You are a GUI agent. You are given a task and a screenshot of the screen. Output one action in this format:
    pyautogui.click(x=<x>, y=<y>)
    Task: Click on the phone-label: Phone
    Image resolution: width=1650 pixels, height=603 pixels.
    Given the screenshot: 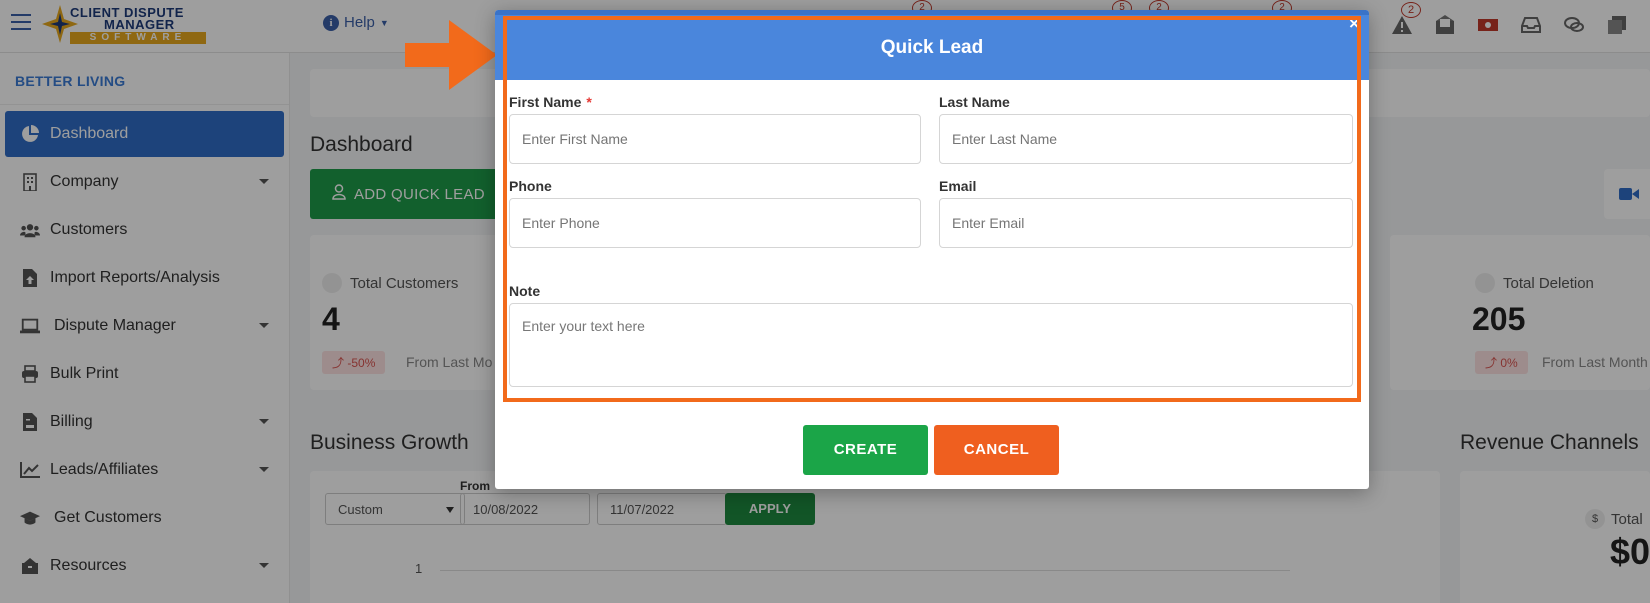 What is the action you would take?
    pyautogui.click(x=530, y=186)
    